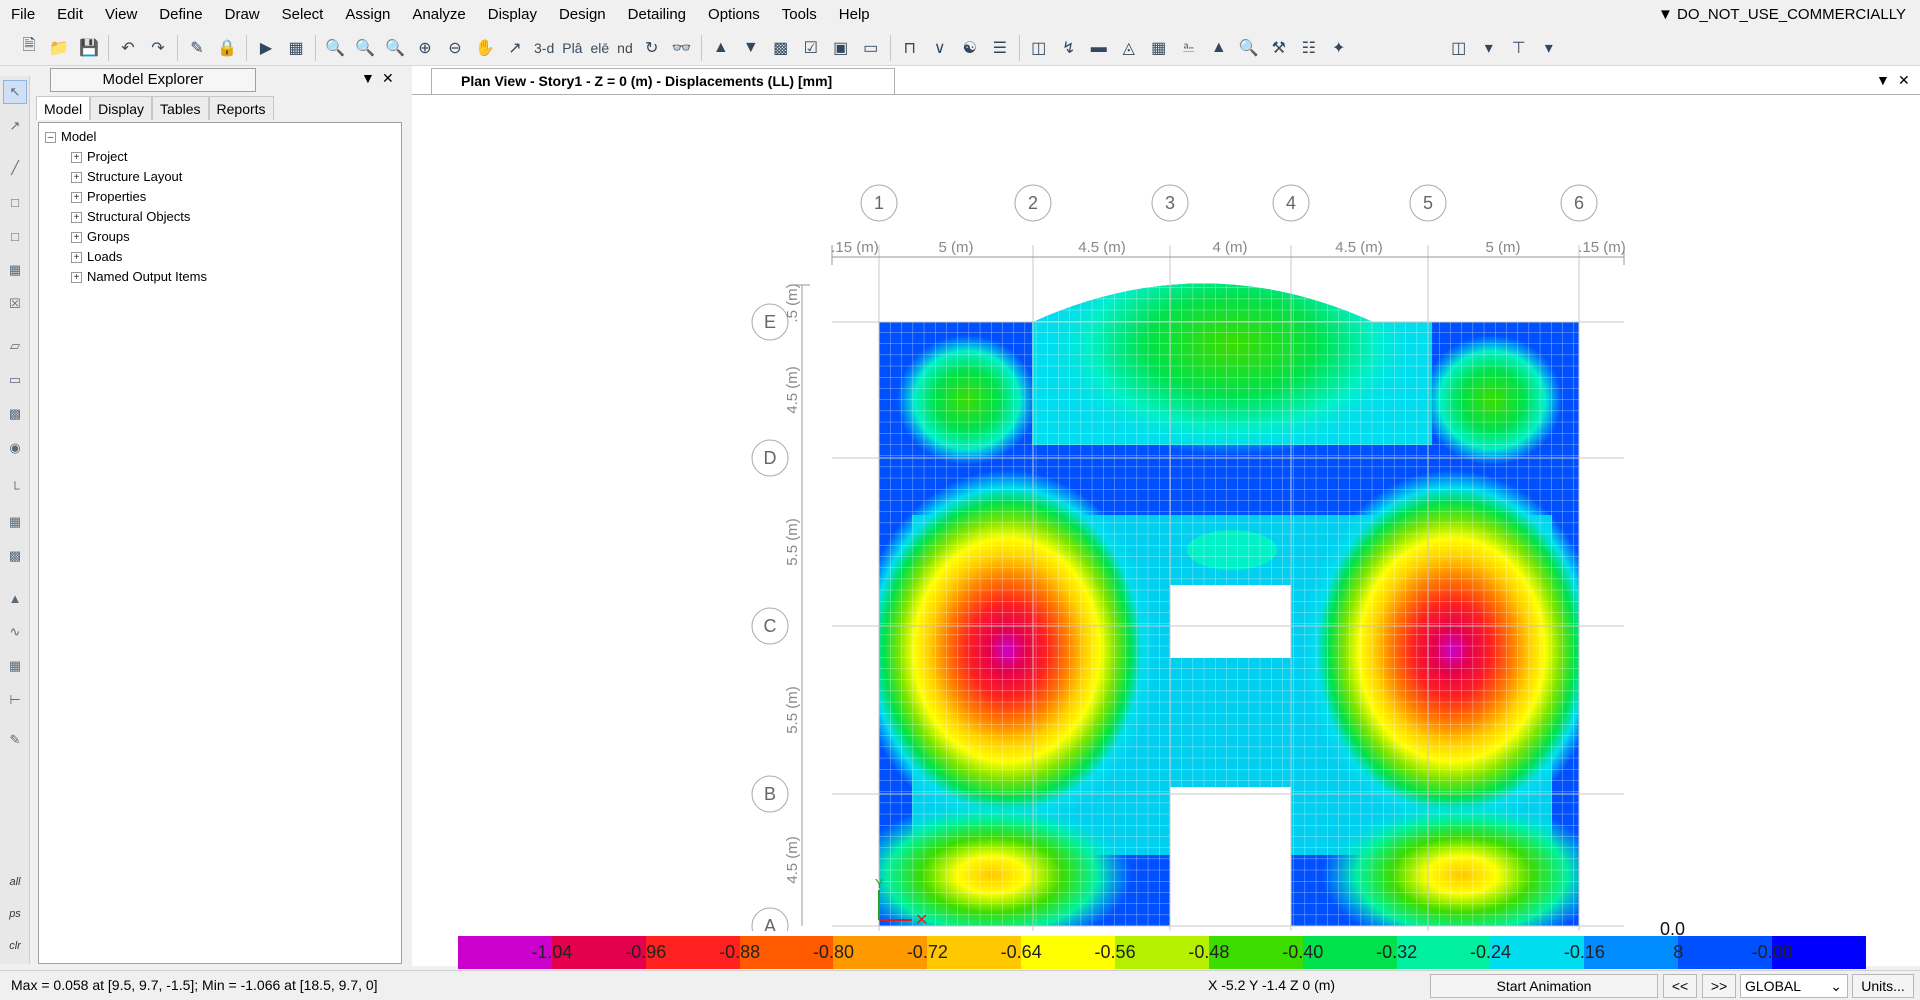  Describe the element at coordinates (1459, 48) in the screenshot. I see `story-level-icon: ◫` at that location.